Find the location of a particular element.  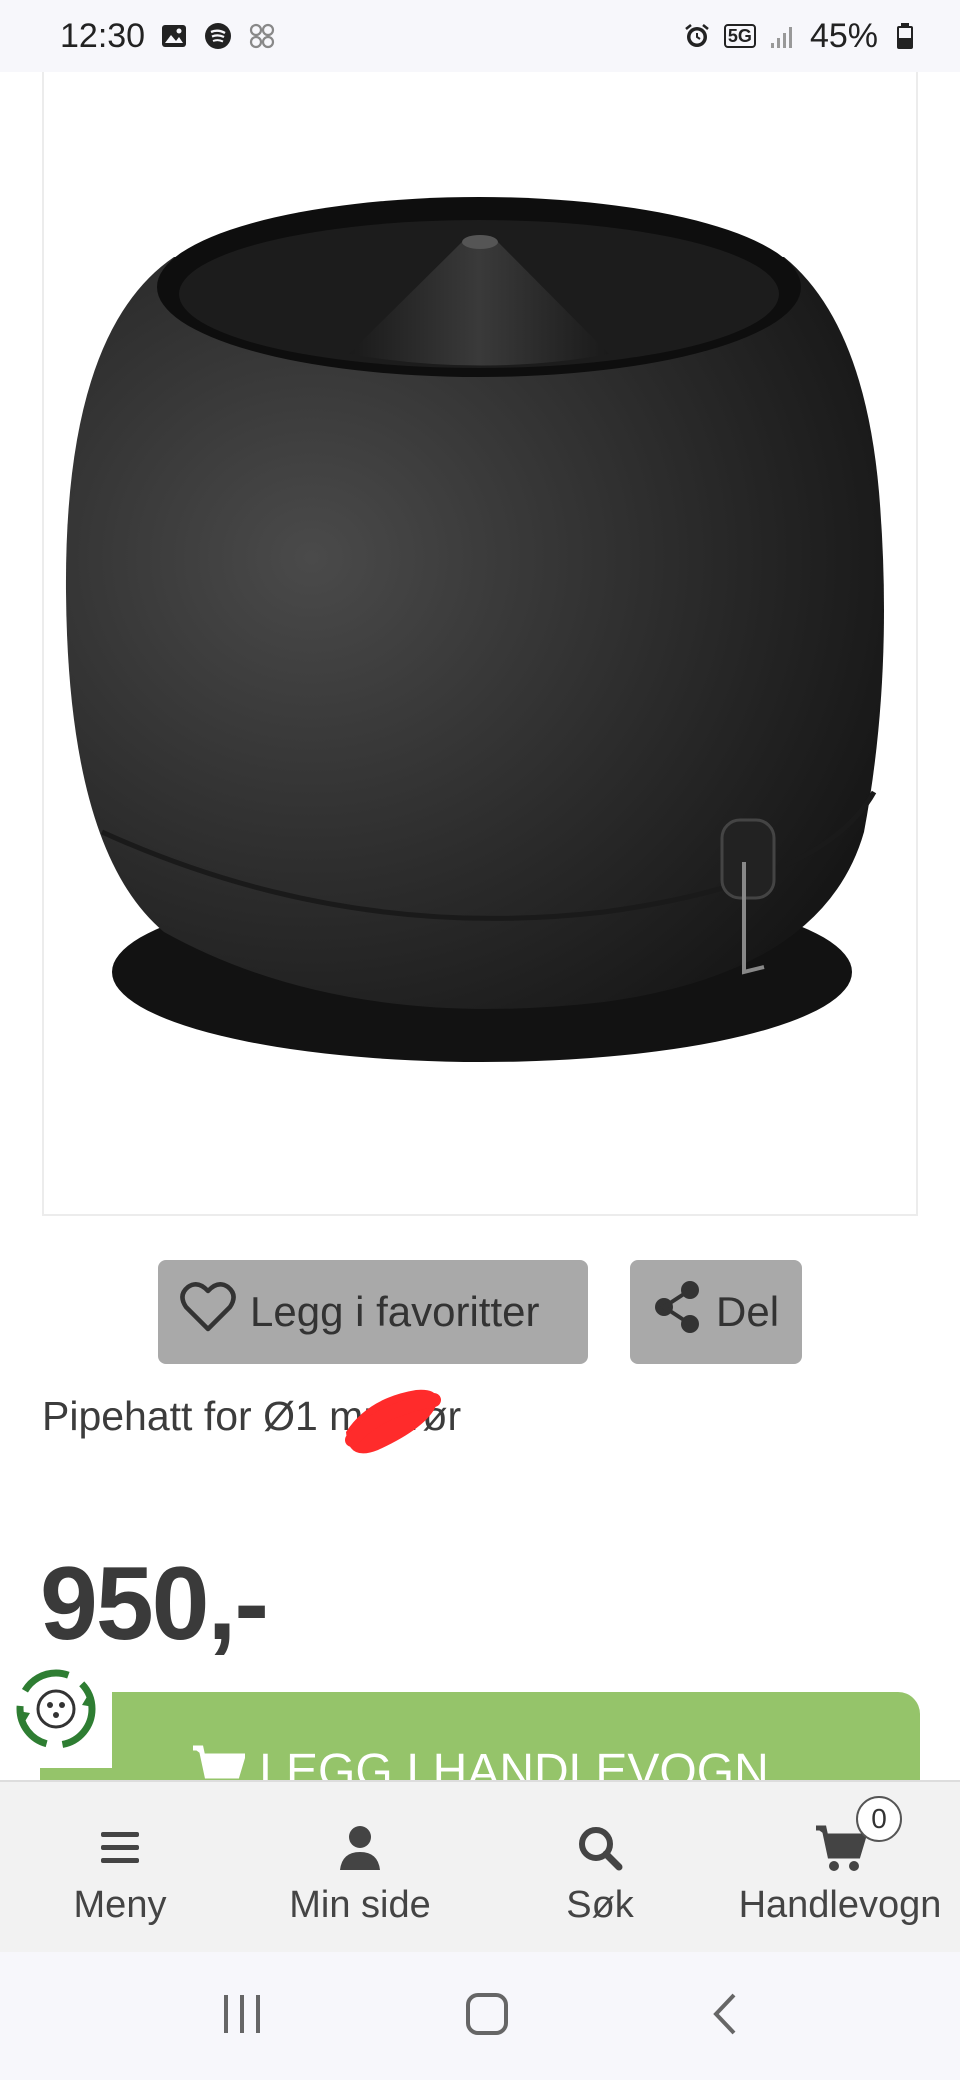

nav-item-cart: 0 Handlevogn is located at coordinates (840, 1867).